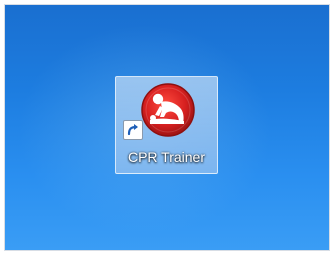  Describe the element at coordinates (168, 110) in the screenshot. I see `cpr-trainer-icon` at that location.